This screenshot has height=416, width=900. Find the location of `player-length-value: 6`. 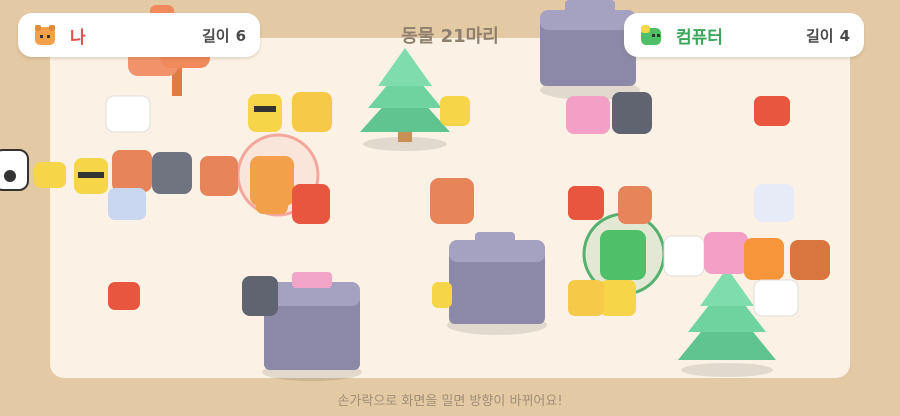

player-length-value: 6 is located at coordinates (240, 35).